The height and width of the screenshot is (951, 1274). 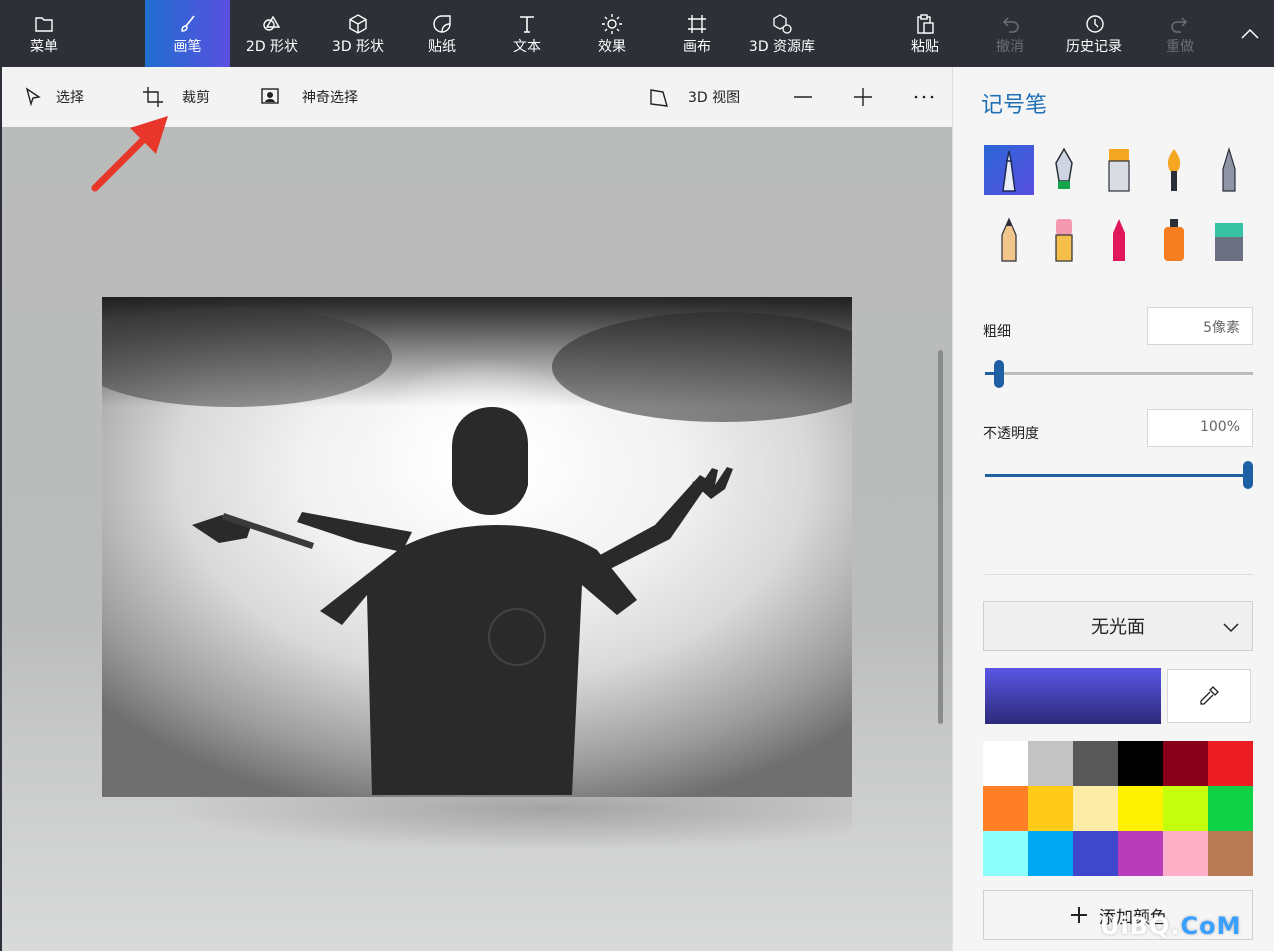 I want to click on brush-icon, so click(x=187, y=23).